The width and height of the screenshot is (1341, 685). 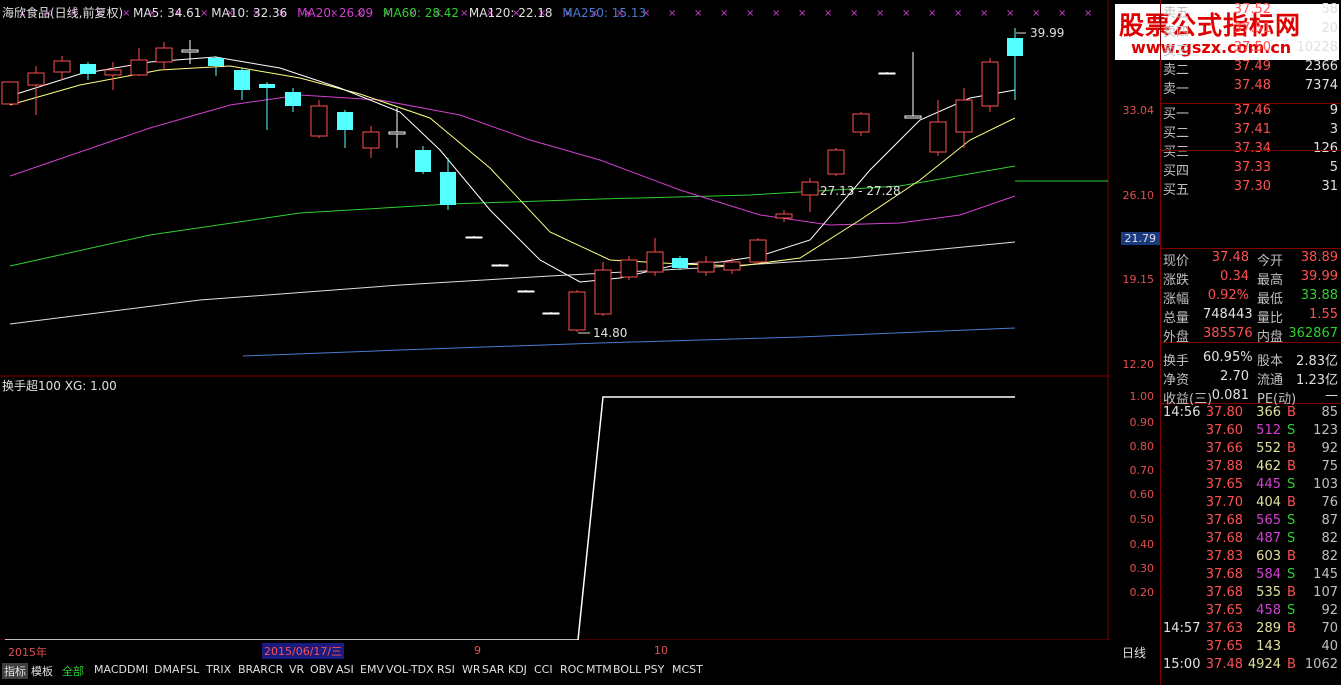 What do you see at coordinates (1228, 333) in the screenshot?
I see `quote-value: 385576` at bounding box center [1228, 333].